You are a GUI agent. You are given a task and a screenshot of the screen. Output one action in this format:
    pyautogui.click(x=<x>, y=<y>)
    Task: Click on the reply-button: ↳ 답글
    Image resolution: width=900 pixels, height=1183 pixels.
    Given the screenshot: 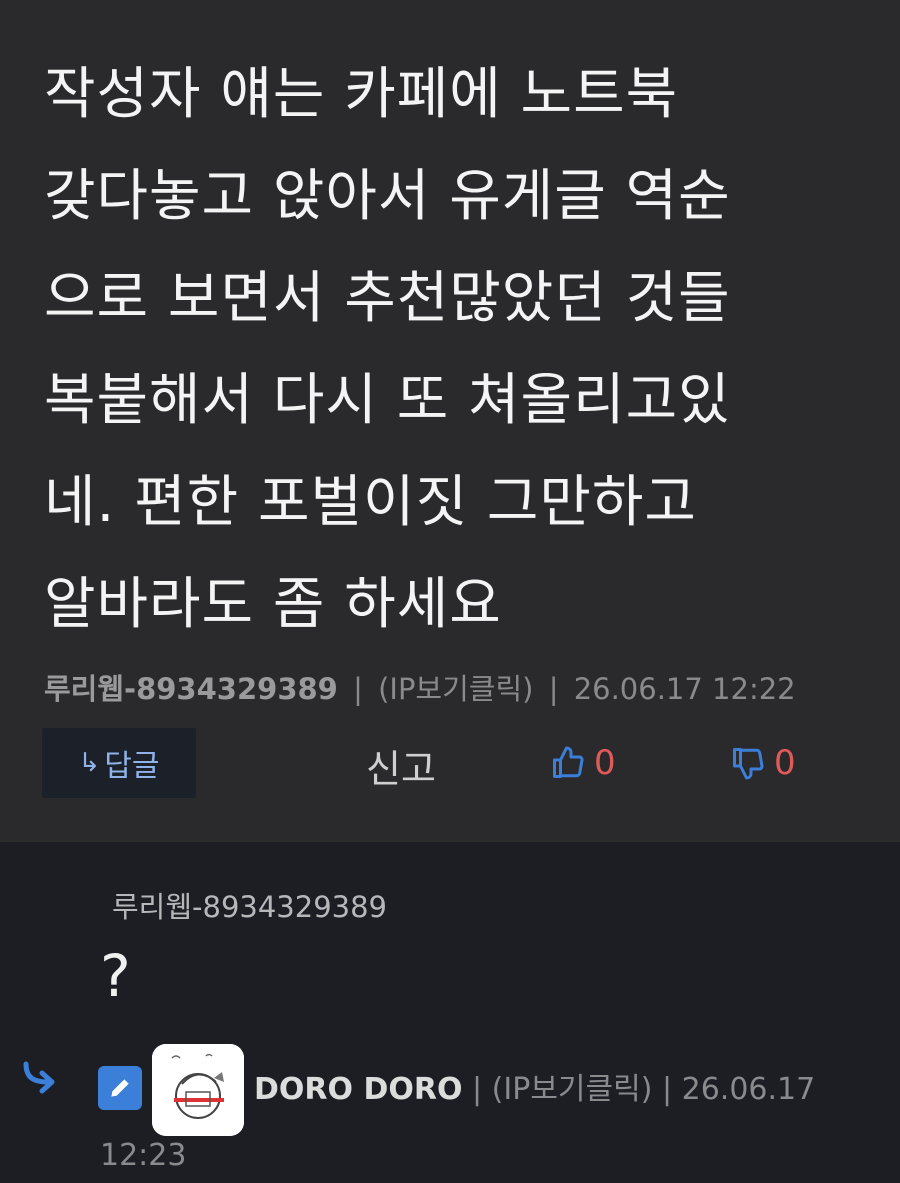 What is the action you would take?
    pyautogui.click(x=119, y=763)
    